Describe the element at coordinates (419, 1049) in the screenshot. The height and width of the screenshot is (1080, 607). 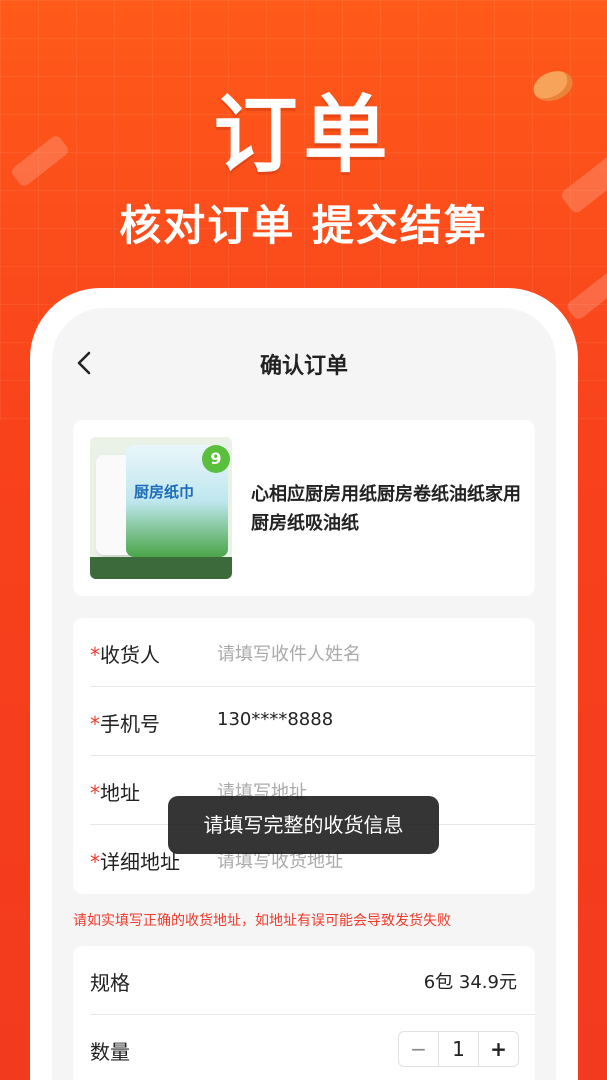
I see `decrease-button: −` at that location.